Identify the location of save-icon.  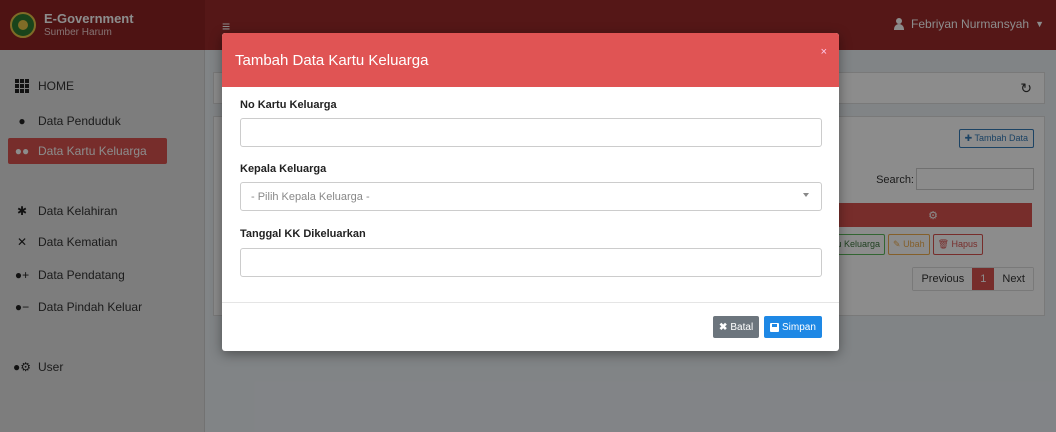
(774, 327).